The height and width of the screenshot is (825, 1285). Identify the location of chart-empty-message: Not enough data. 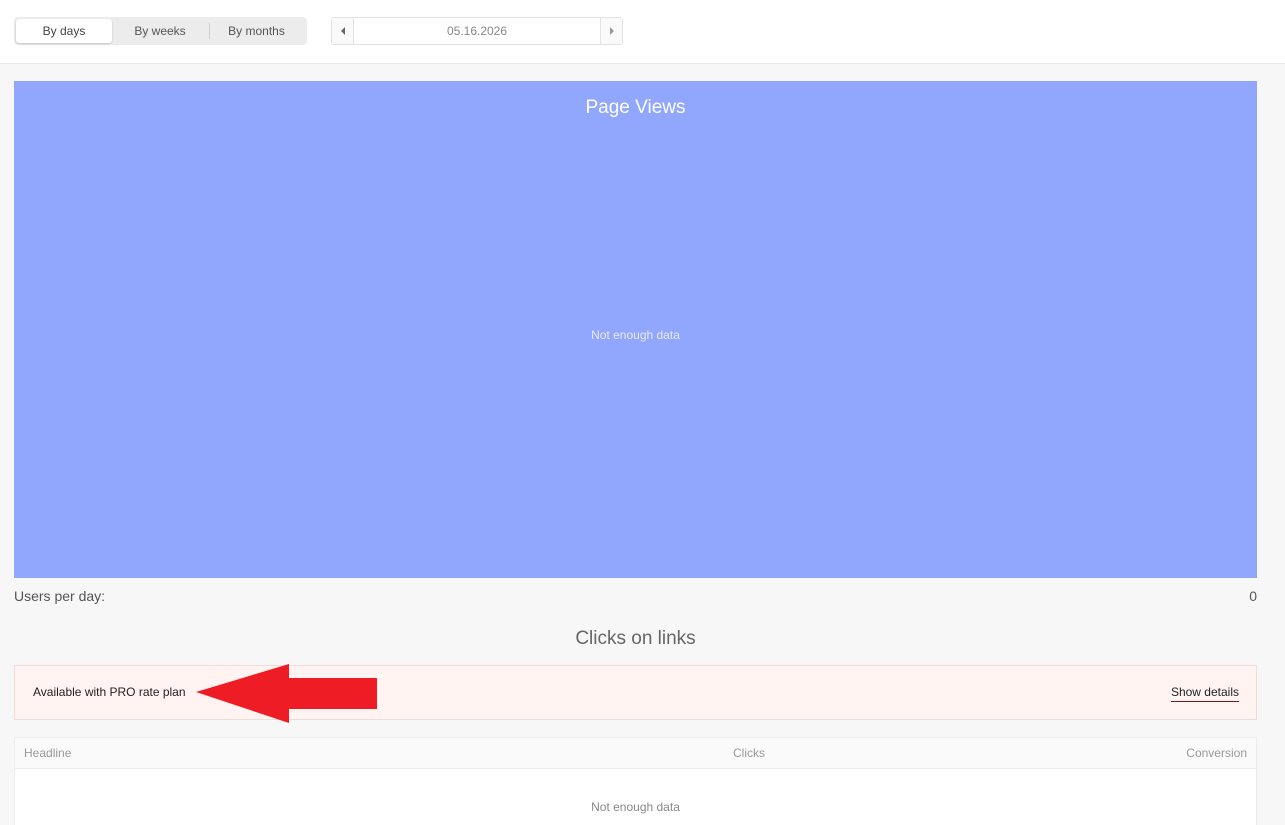
(635, 335).